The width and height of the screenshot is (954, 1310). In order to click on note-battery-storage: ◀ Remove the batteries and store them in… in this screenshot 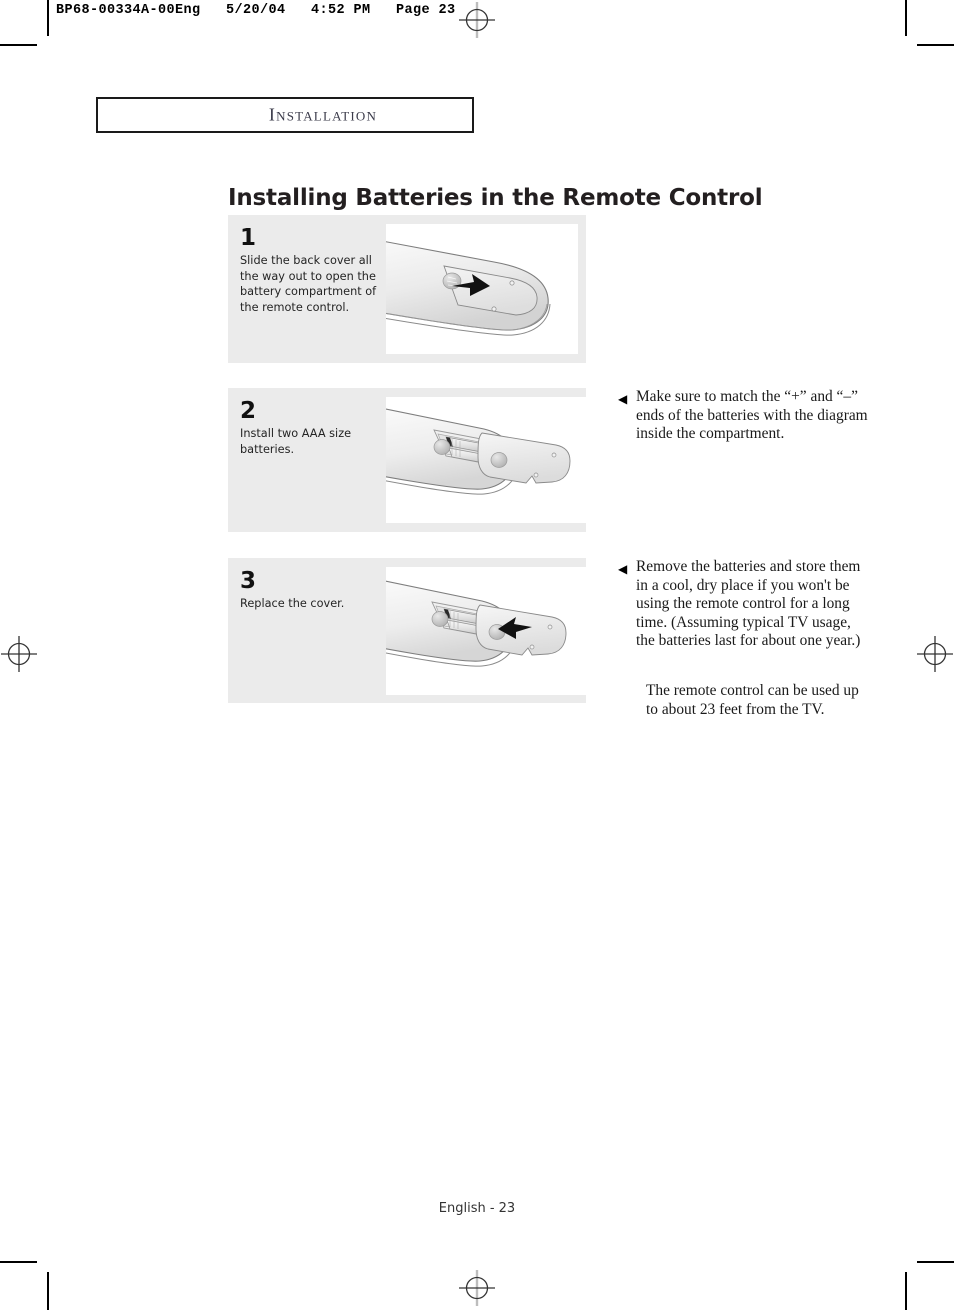, I will do `click(744, 604)`.